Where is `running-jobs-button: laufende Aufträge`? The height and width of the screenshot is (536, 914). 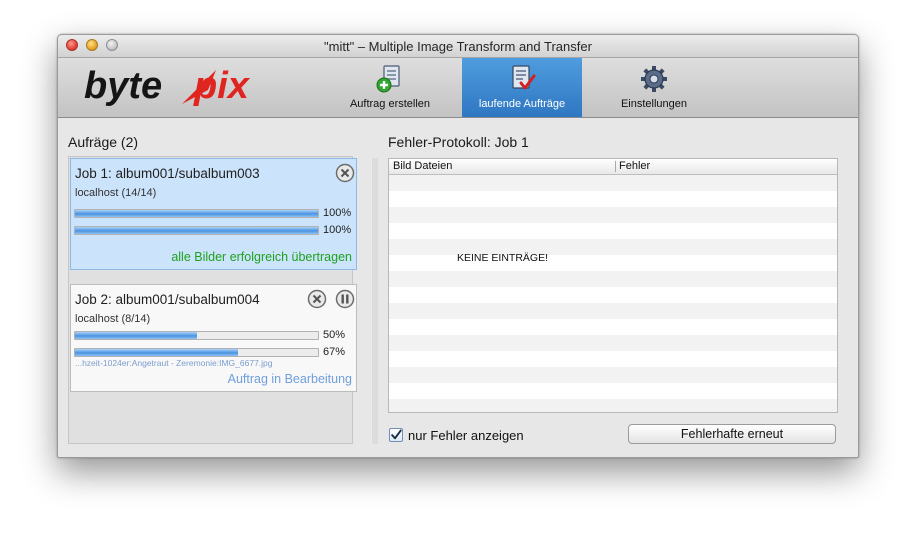
running-jobs-button: laufende Aufträge is located at coordinates (522, 87).